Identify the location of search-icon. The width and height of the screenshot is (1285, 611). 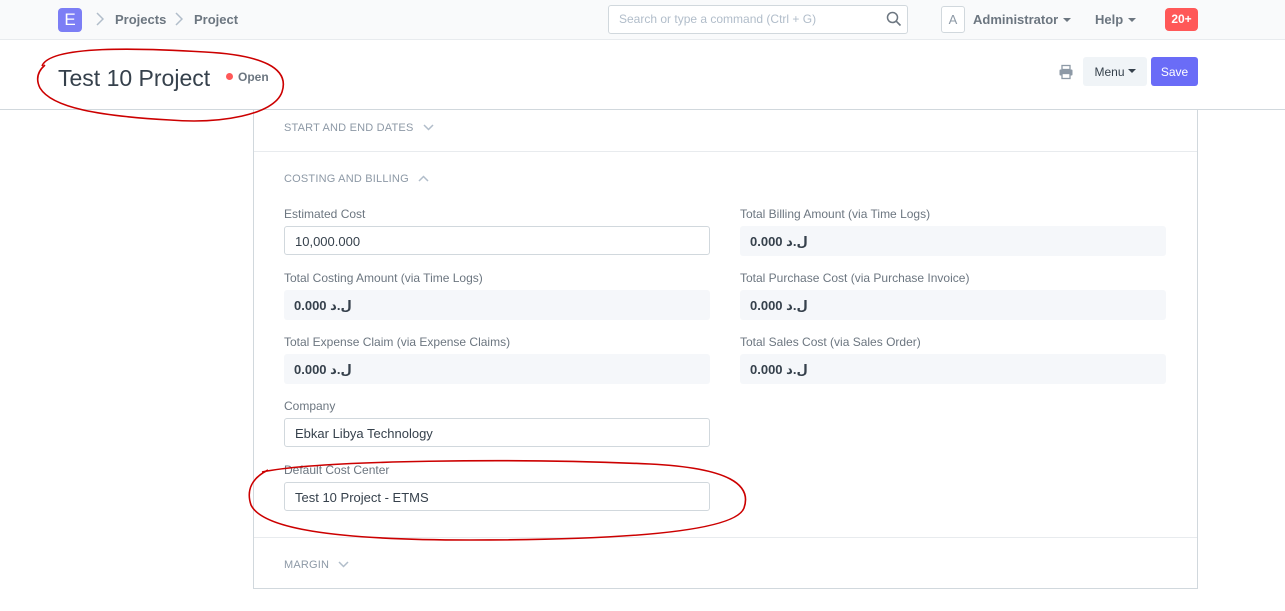
(894, 19).